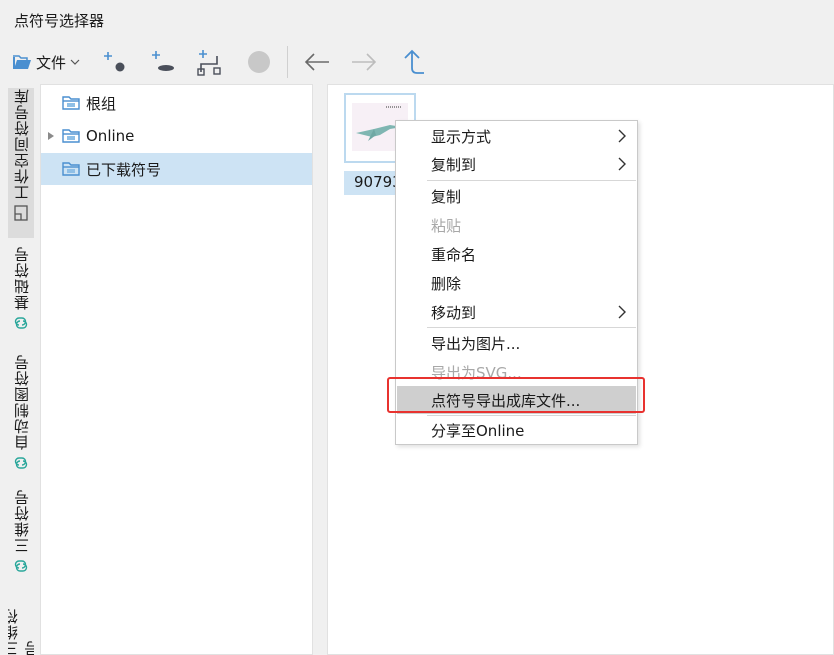 This screenshot has width=834, height=655. I want to click on record-dot-icon, so click(259, 62).